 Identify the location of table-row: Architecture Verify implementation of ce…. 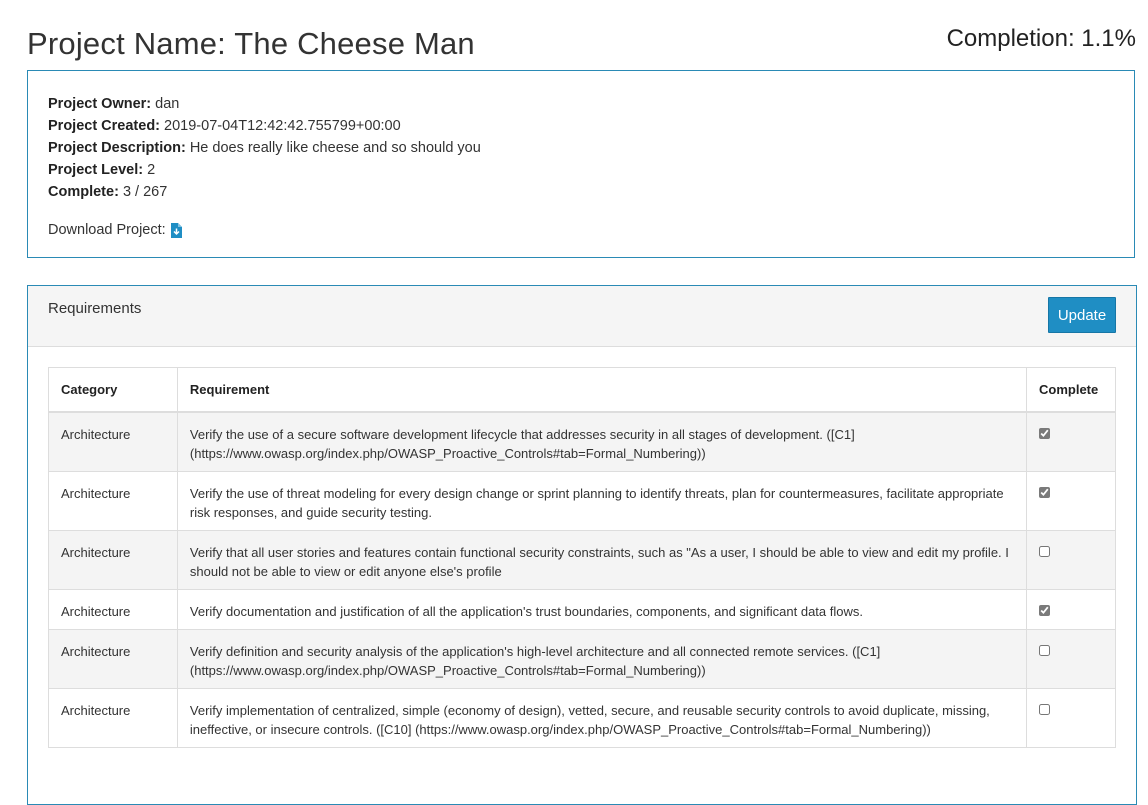
(582, 718).